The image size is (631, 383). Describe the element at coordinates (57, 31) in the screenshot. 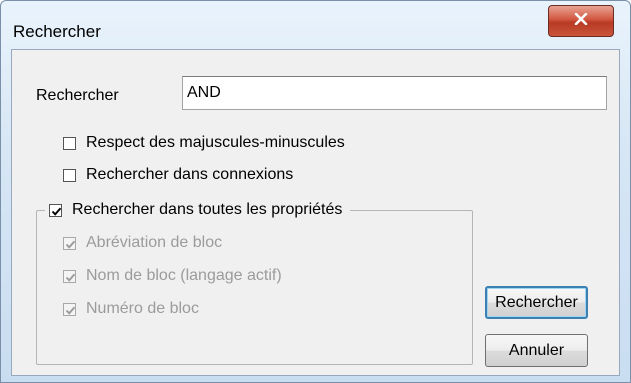

I see `dialog-title: Rechercher` at that location.